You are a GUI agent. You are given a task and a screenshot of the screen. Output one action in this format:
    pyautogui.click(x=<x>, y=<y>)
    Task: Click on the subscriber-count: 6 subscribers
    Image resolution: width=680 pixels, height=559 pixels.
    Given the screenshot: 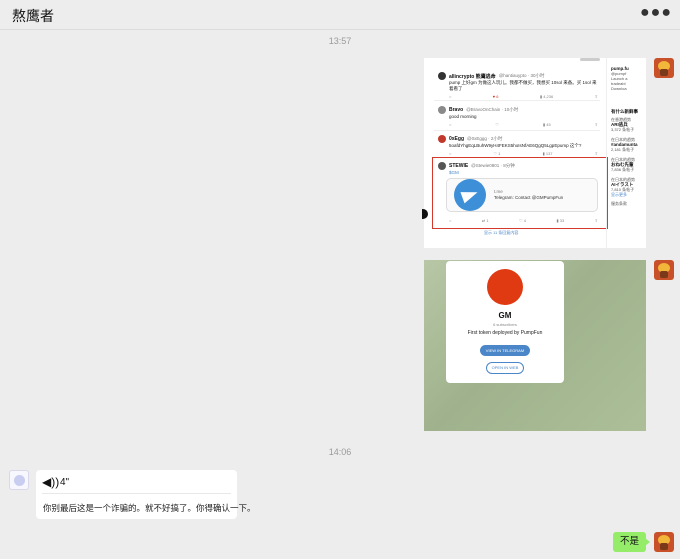 What is the action you would take?
    pyautogui.click(x=505, y=324)
    